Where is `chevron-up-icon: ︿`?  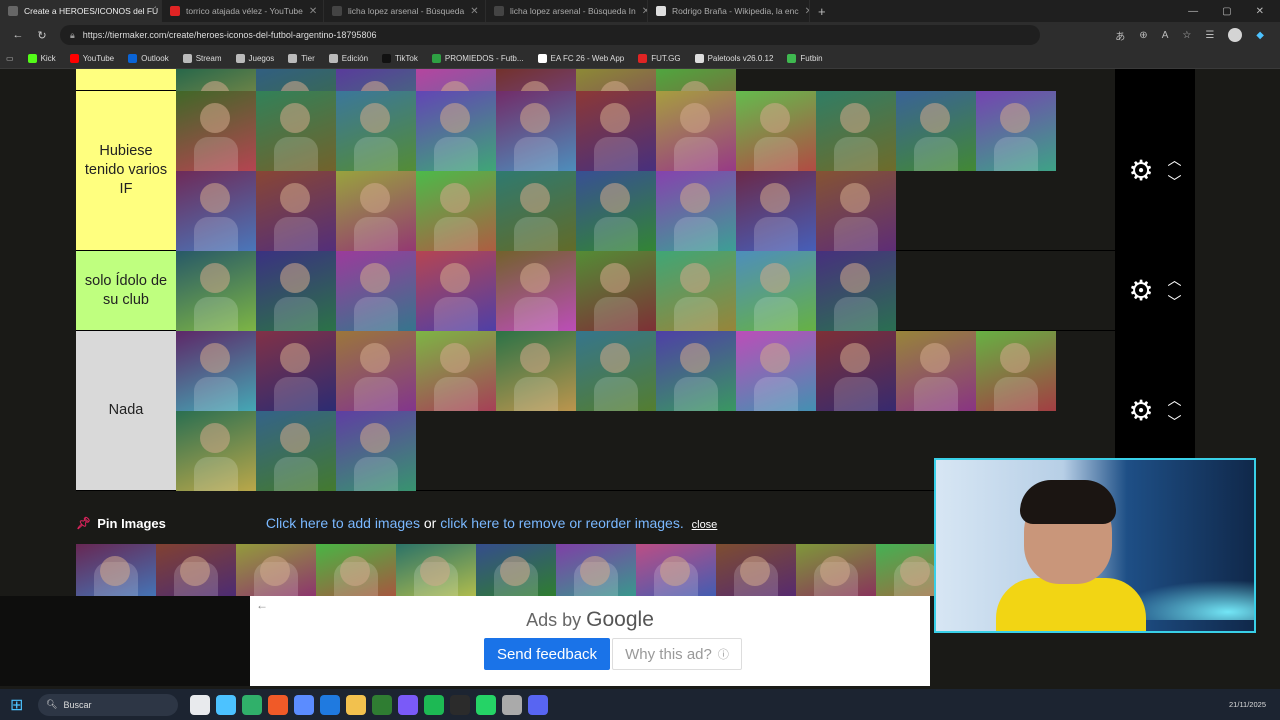
chevron-up-icon: ︿ is located at coordinates (1175, 400).